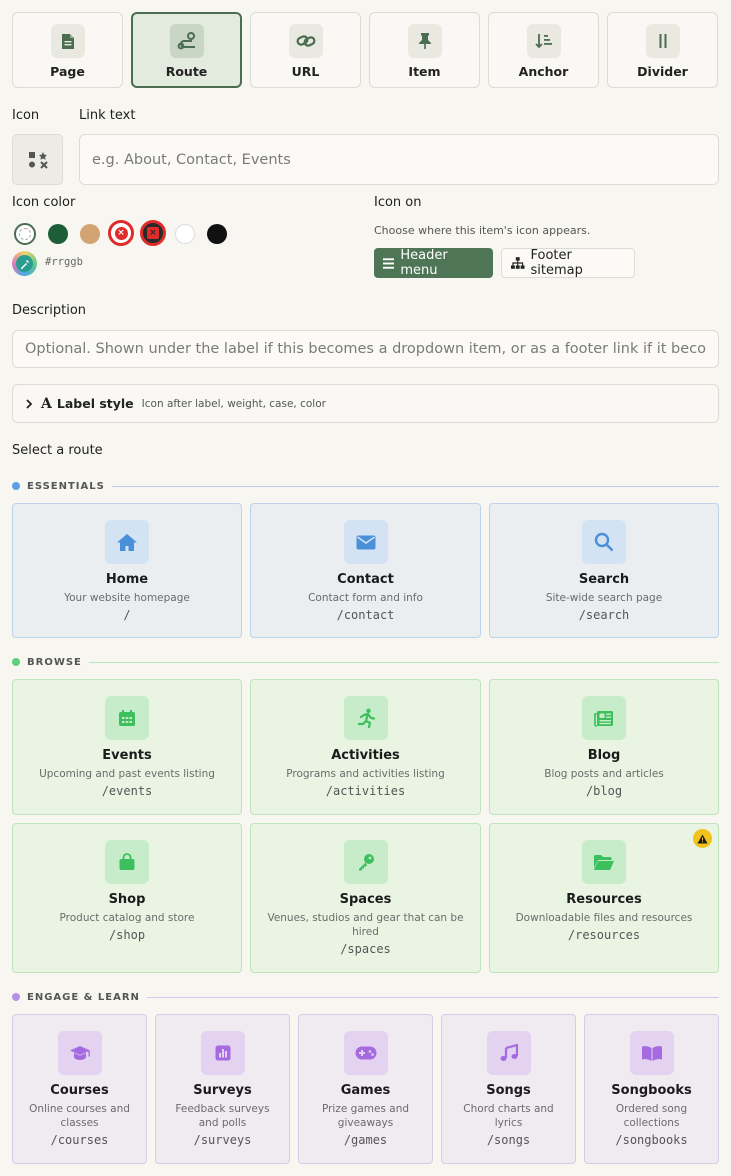 The height and width of the screenshot is (1176, 731). I want to click on type-url-button: URL, so click(305, 50).